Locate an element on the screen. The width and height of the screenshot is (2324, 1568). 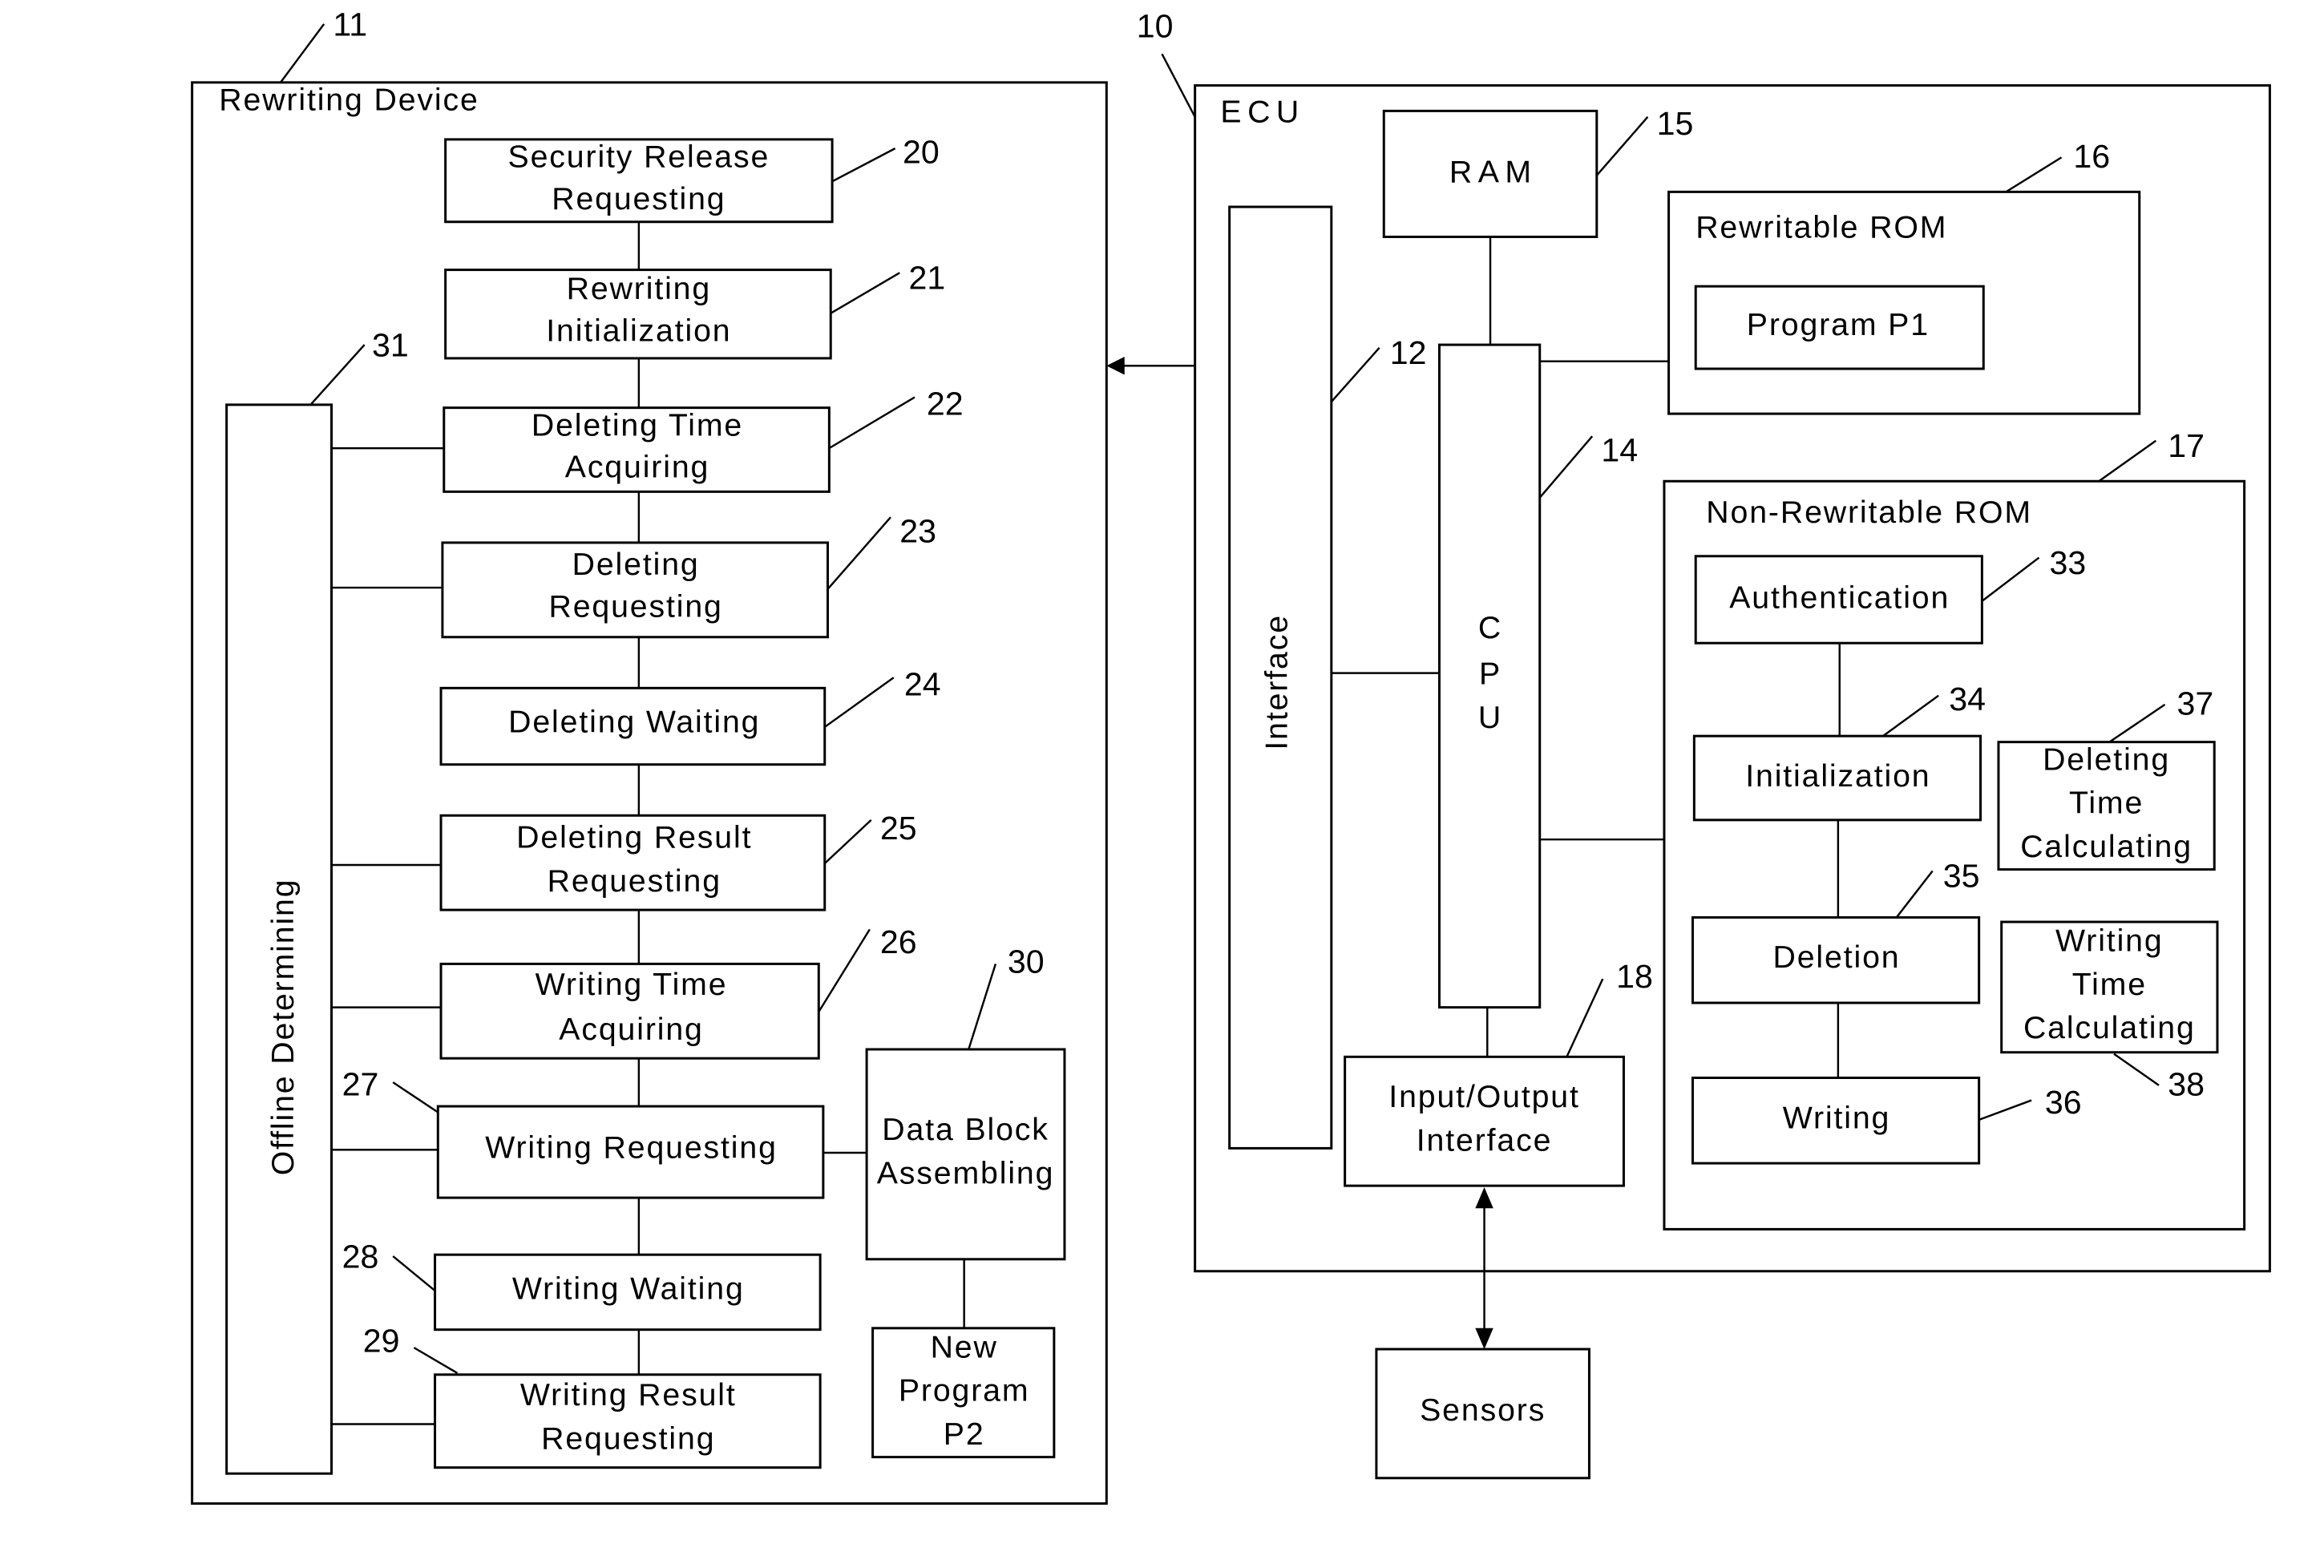
svg-text: Writing Time is located at coordinates (632, 984).